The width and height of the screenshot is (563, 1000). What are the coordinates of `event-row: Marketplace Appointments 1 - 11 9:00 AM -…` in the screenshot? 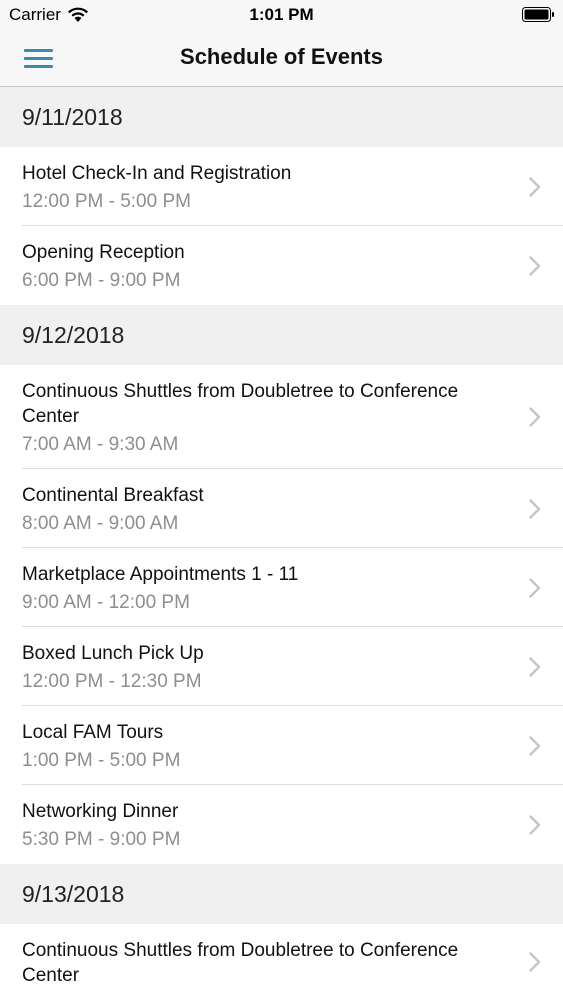 It's located at (281, 587).